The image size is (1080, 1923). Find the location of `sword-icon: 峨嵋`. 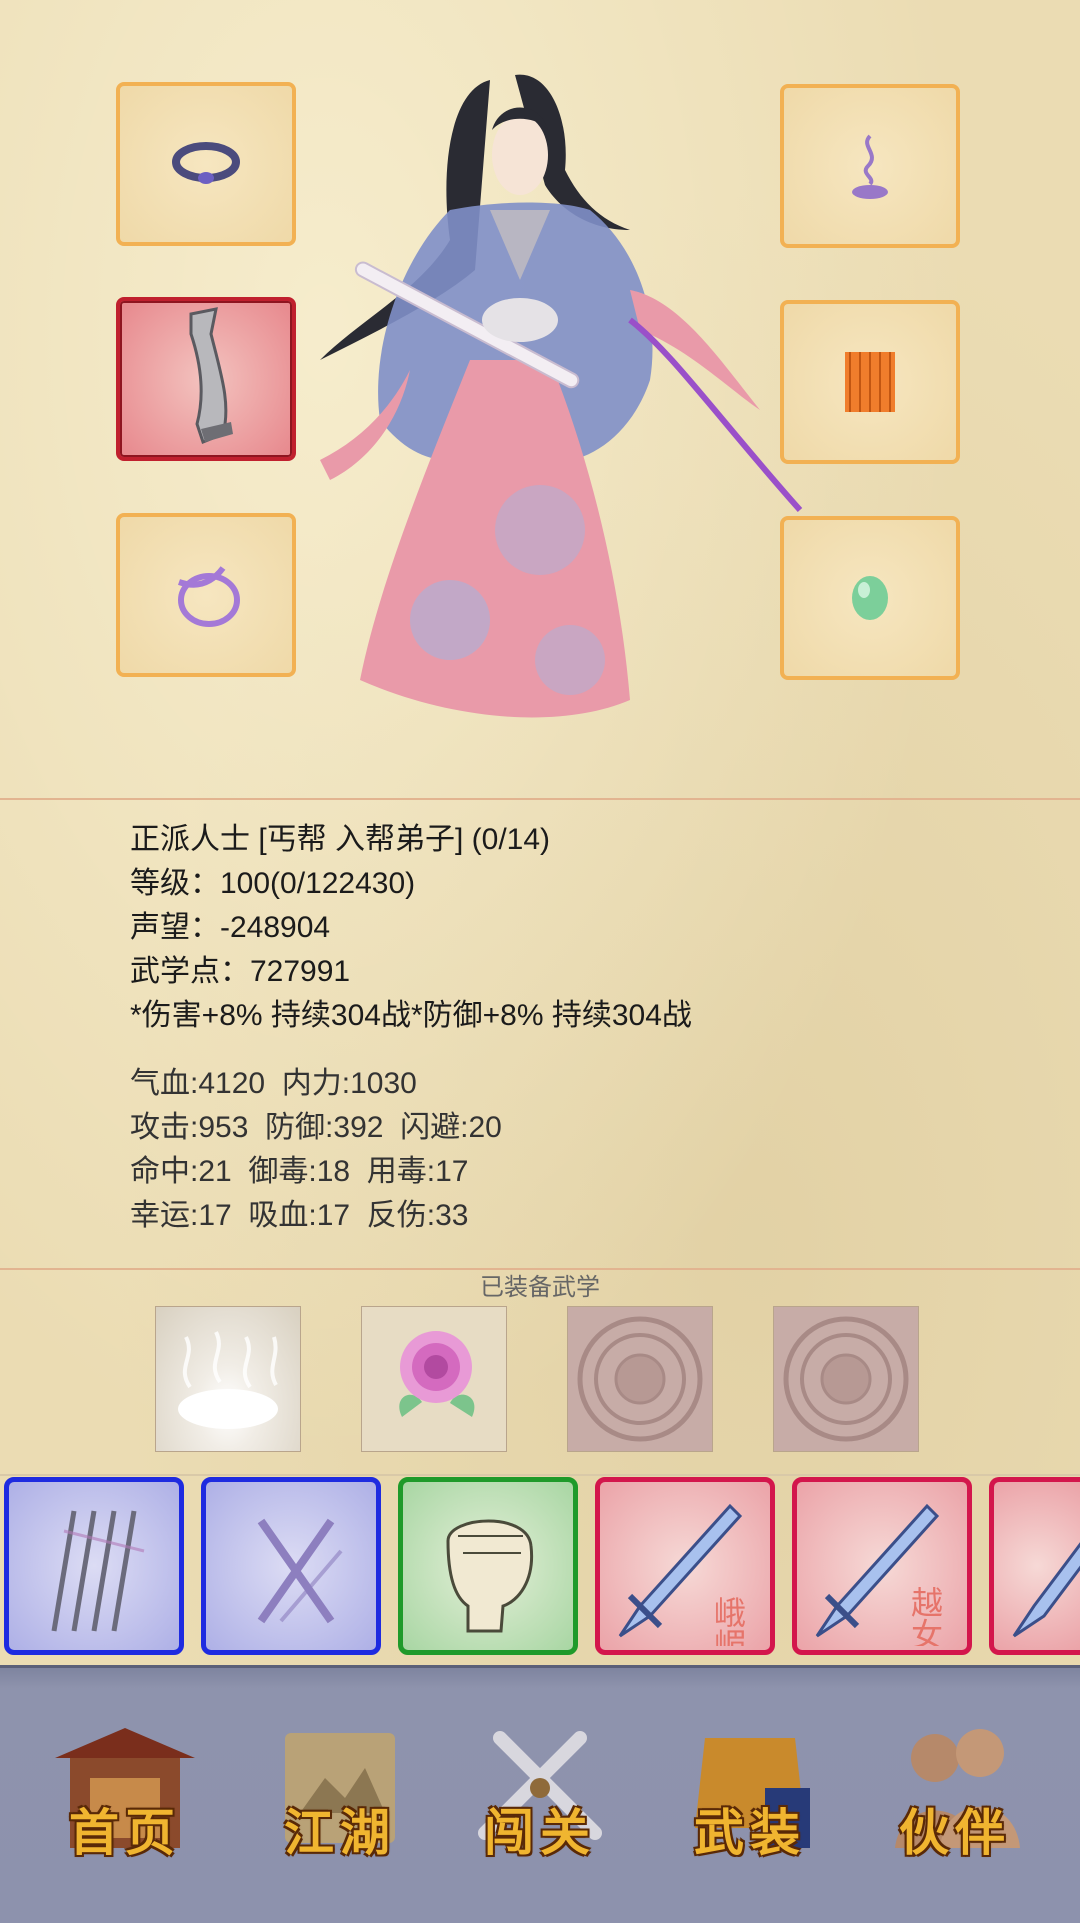

sword-icon: 峨嵋 is located at coordinates (682, 1574).